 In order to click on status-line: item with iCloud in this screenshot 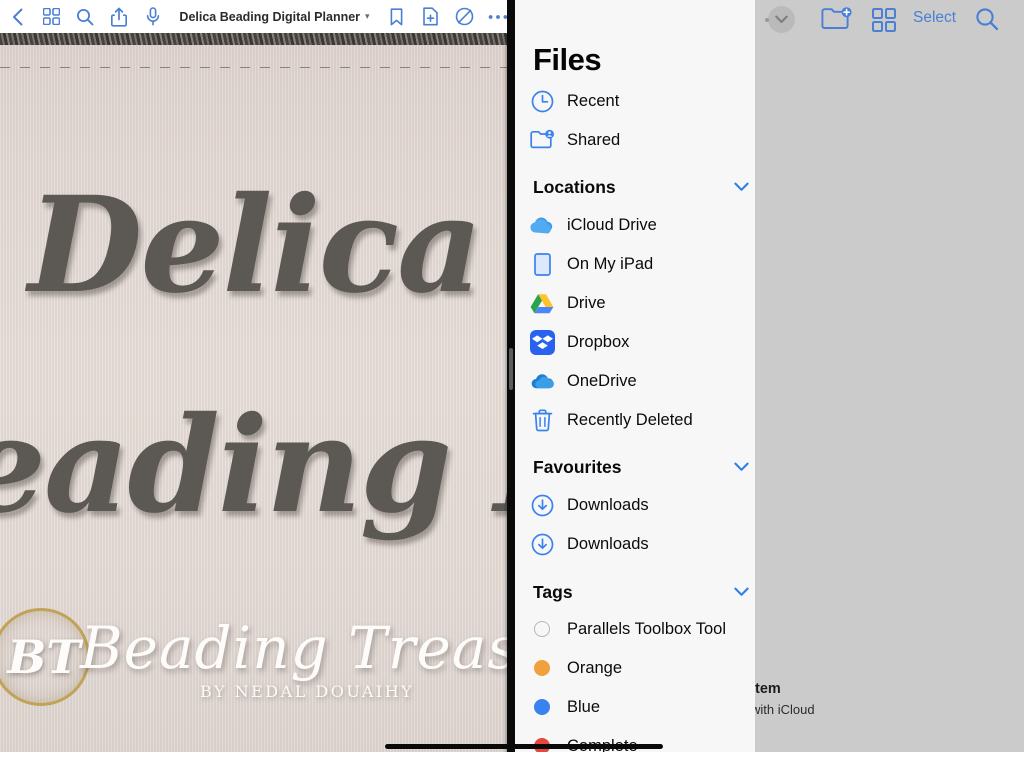, I will do `click(881, 699)`.